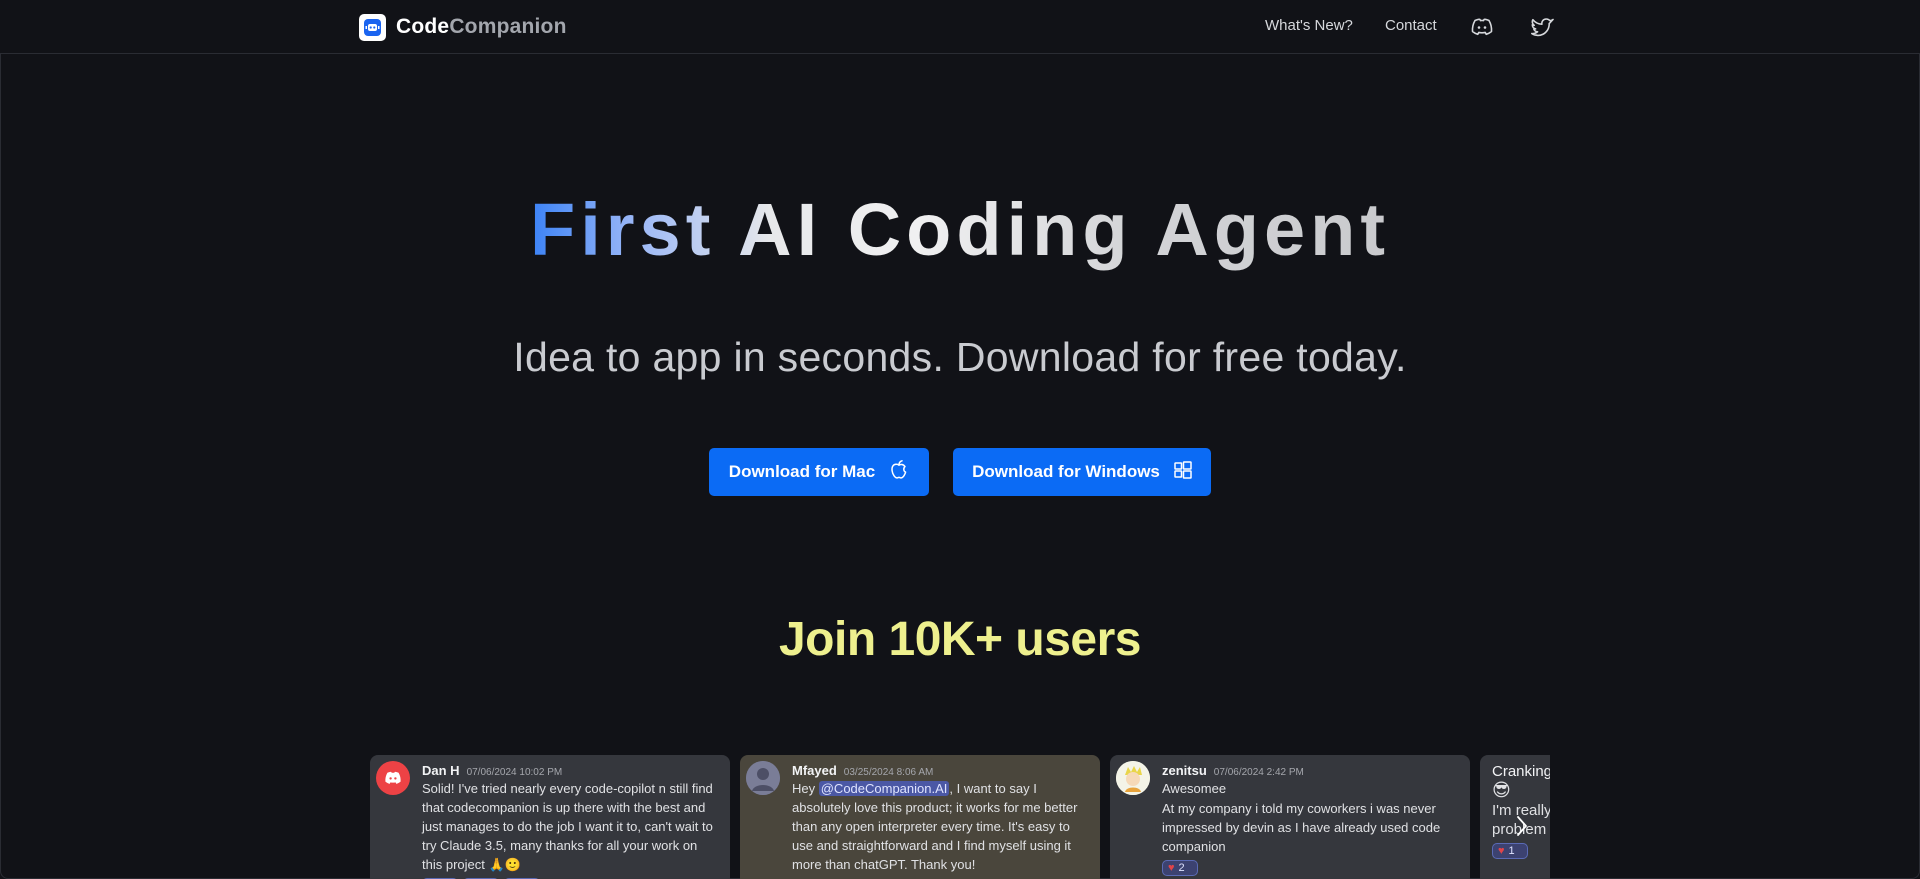 The height and width of the screenshot is (879, 1920). Describe the element at coordinates (1521, 771) in the screenshot. I see `testimonial-author: Cranking` at that location.